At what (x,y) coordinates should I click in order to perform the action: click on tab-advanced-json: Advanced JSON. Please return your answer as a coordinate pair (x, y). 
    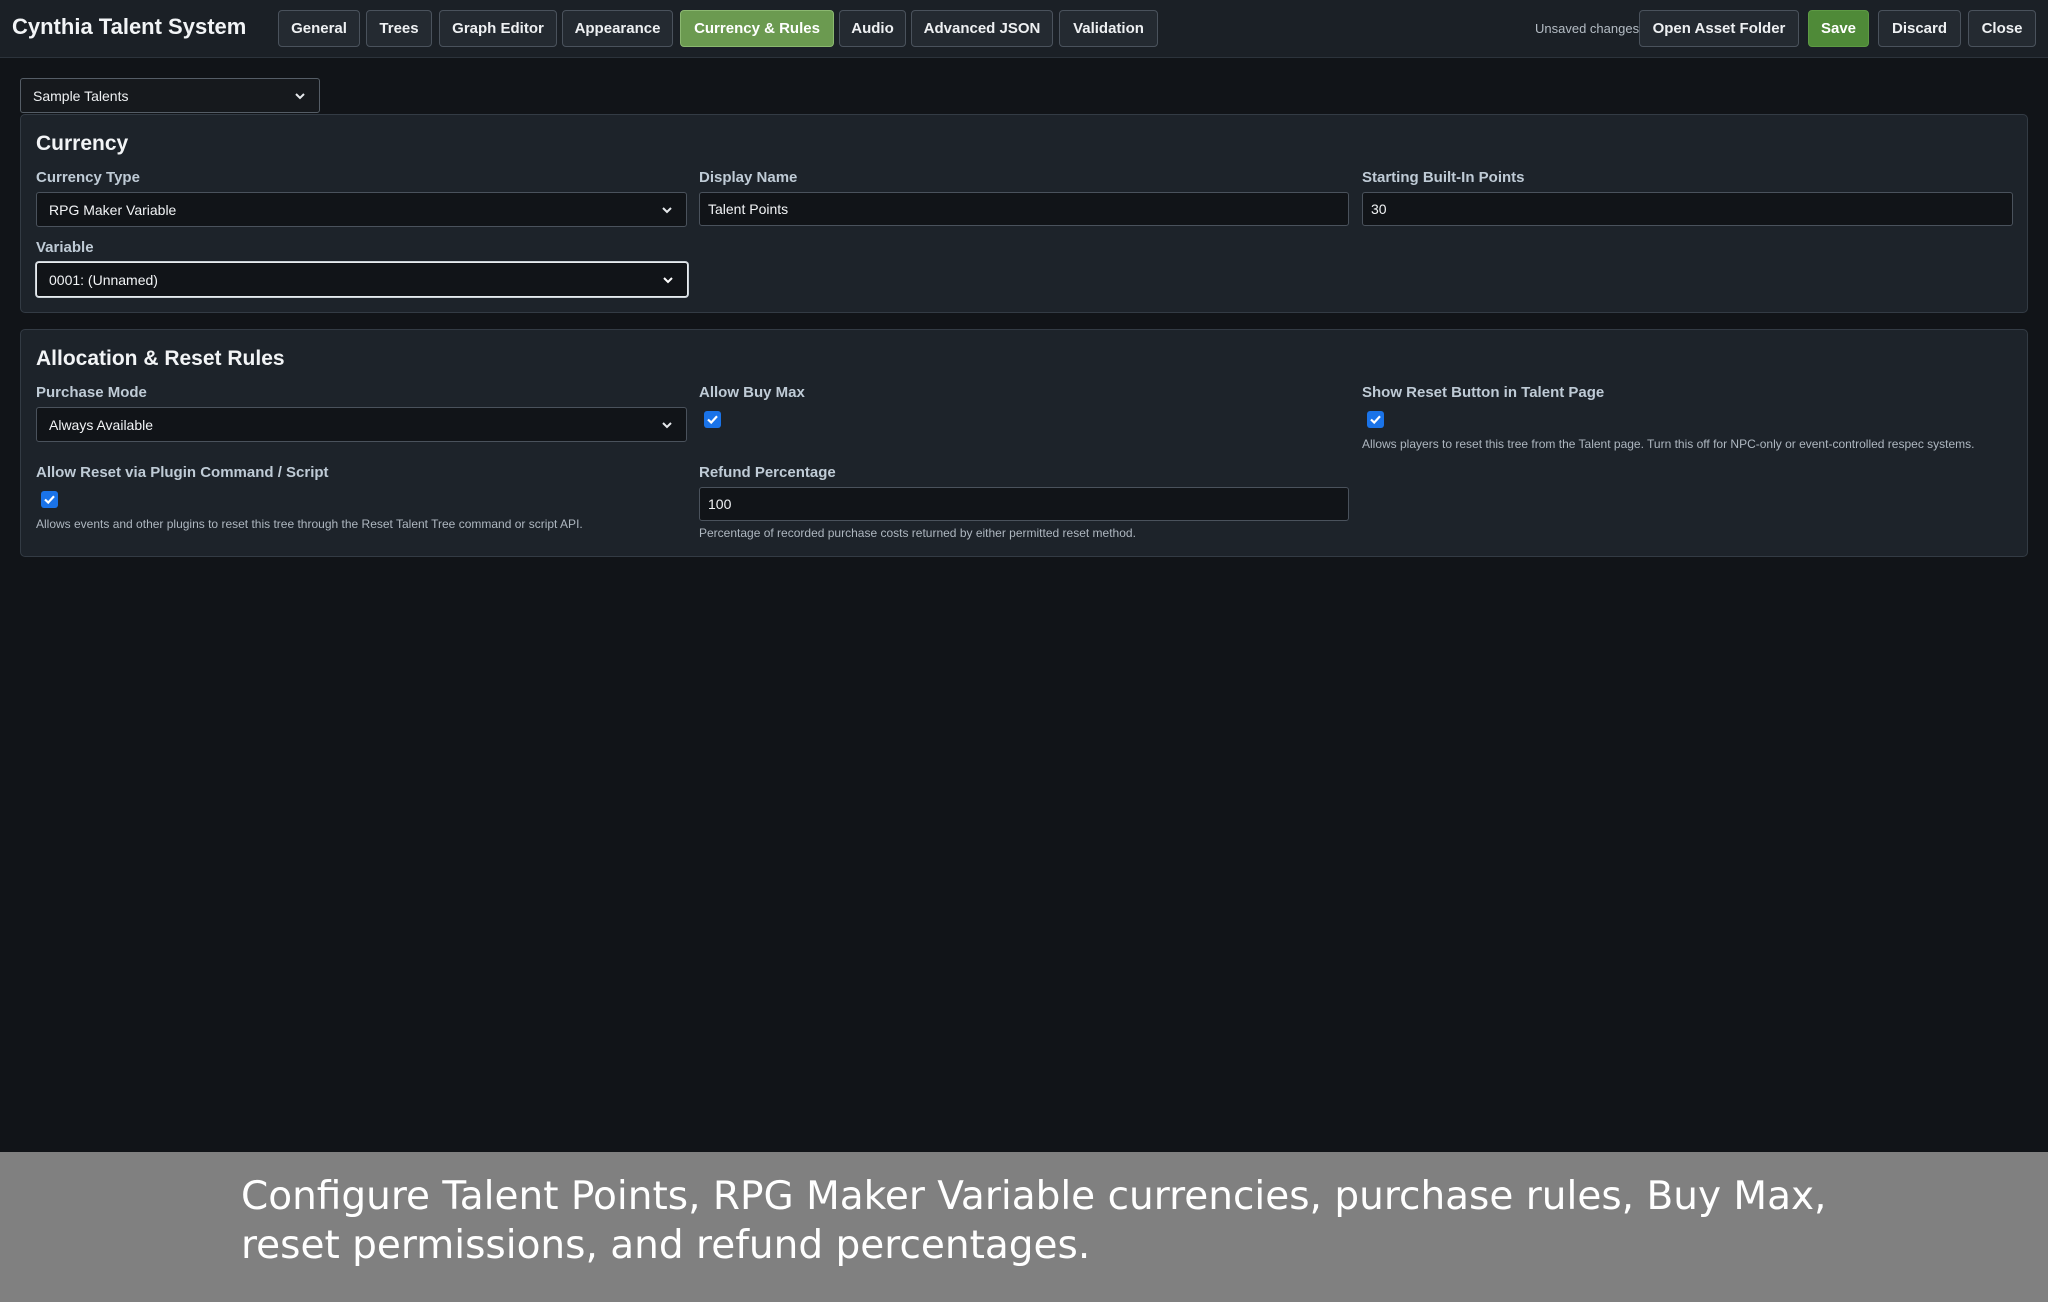
    Looking at the image, I should click on (982, 28).